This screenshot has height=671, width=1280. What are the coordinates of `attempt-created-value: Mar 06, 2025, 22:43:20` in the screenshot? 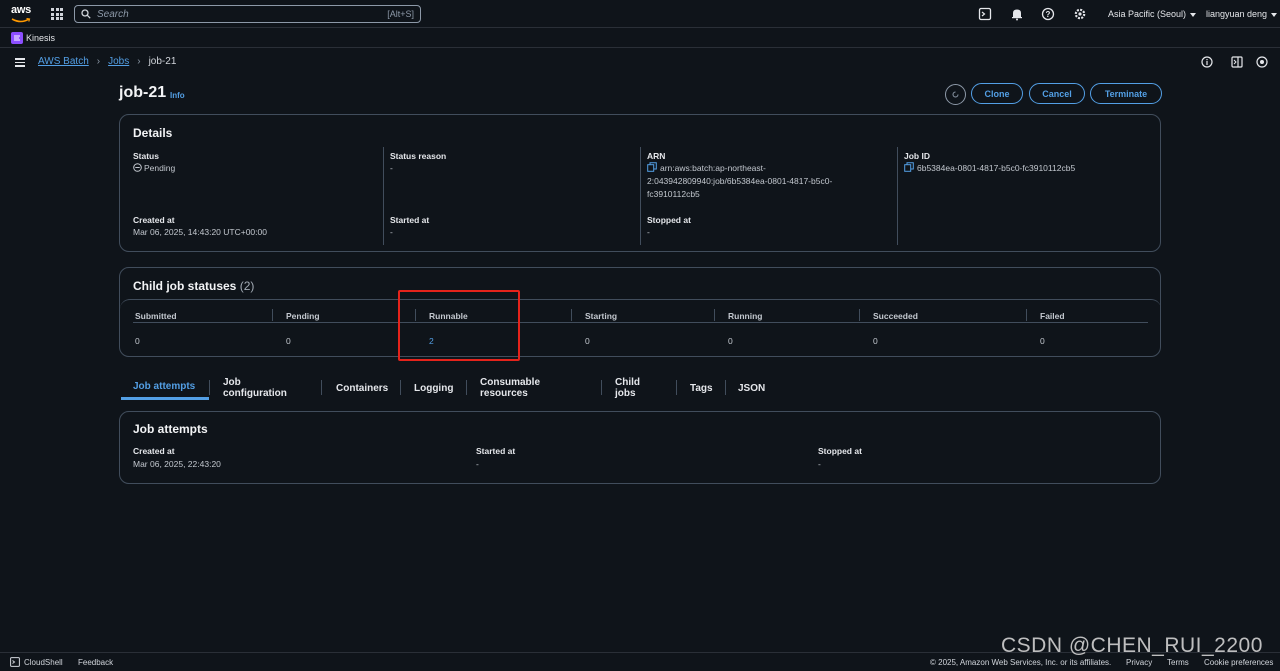 It's located at (177, 464).